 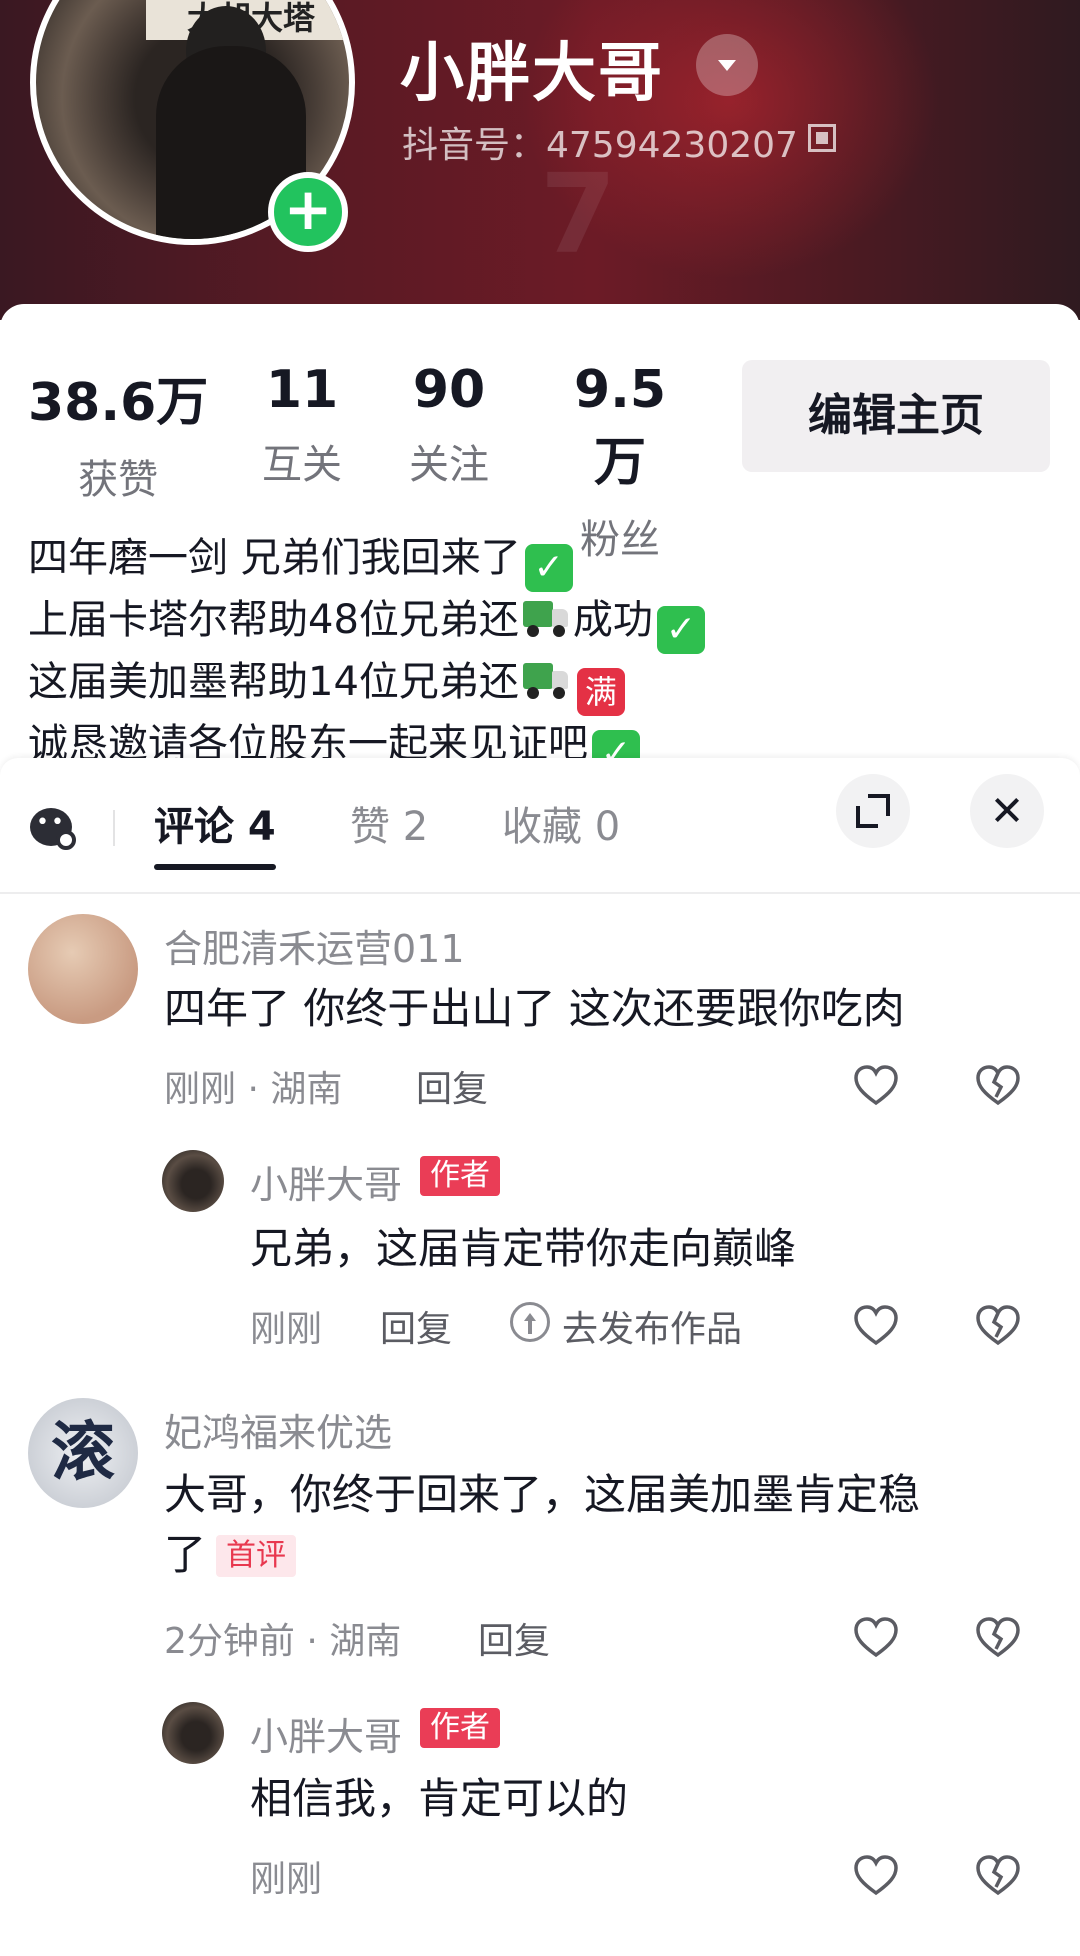 I want to click on bio-line: 这届美加墨帮助14位兄弟还 满, so click(x=538, y=685).